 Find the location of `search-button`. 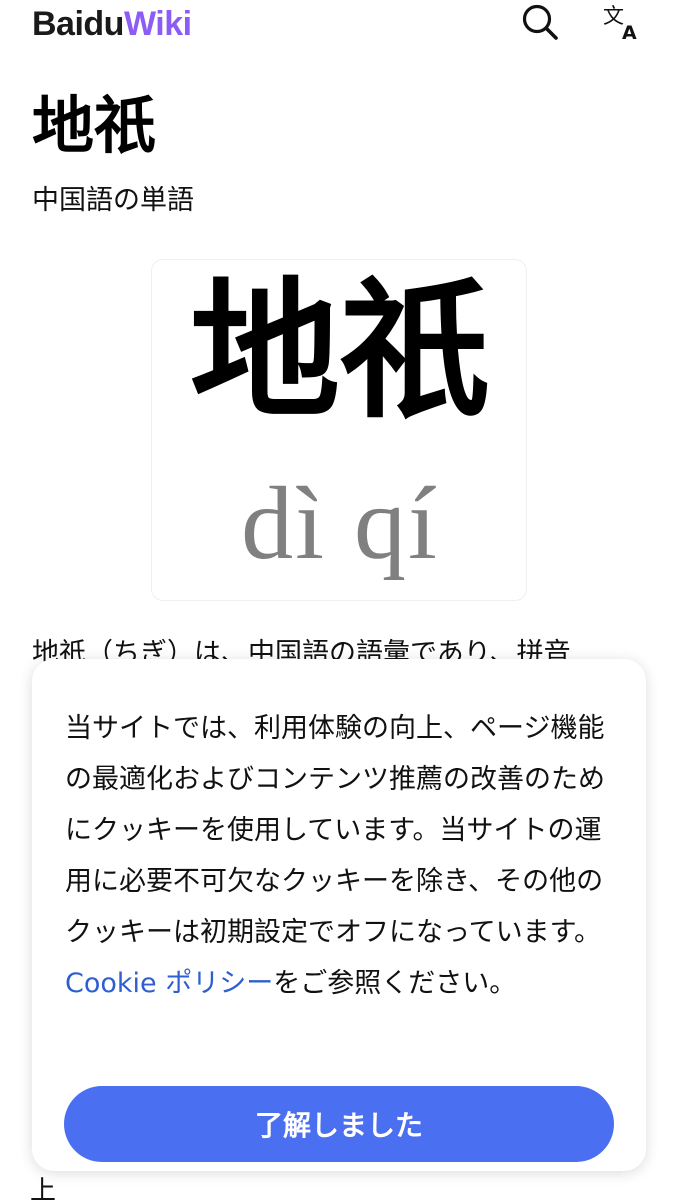

search-button is located at coordinates (540, 22).